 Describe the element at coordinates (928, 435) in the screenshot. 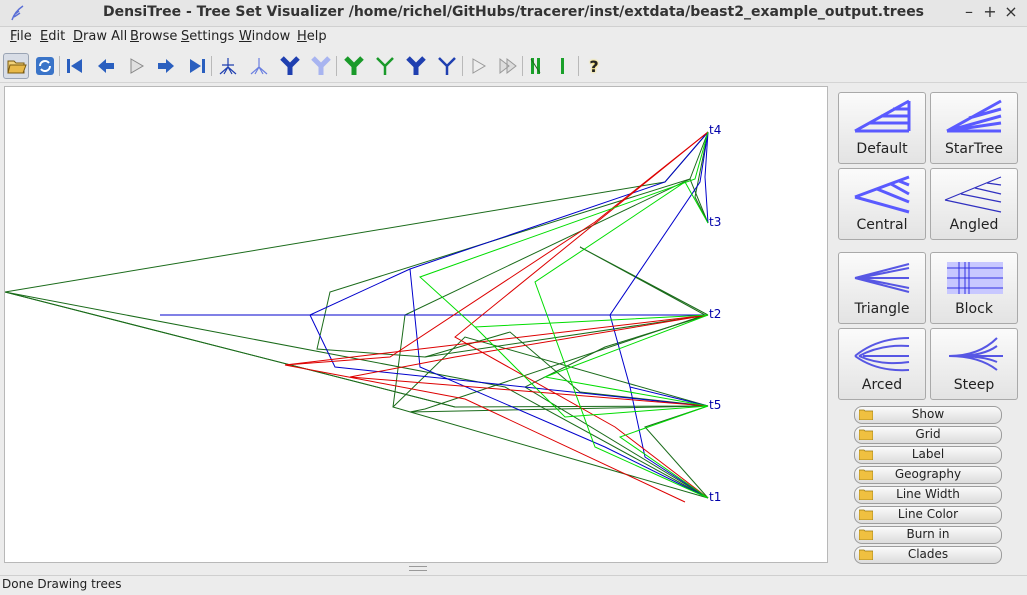

I see `panel-grid: Grid` at that location.